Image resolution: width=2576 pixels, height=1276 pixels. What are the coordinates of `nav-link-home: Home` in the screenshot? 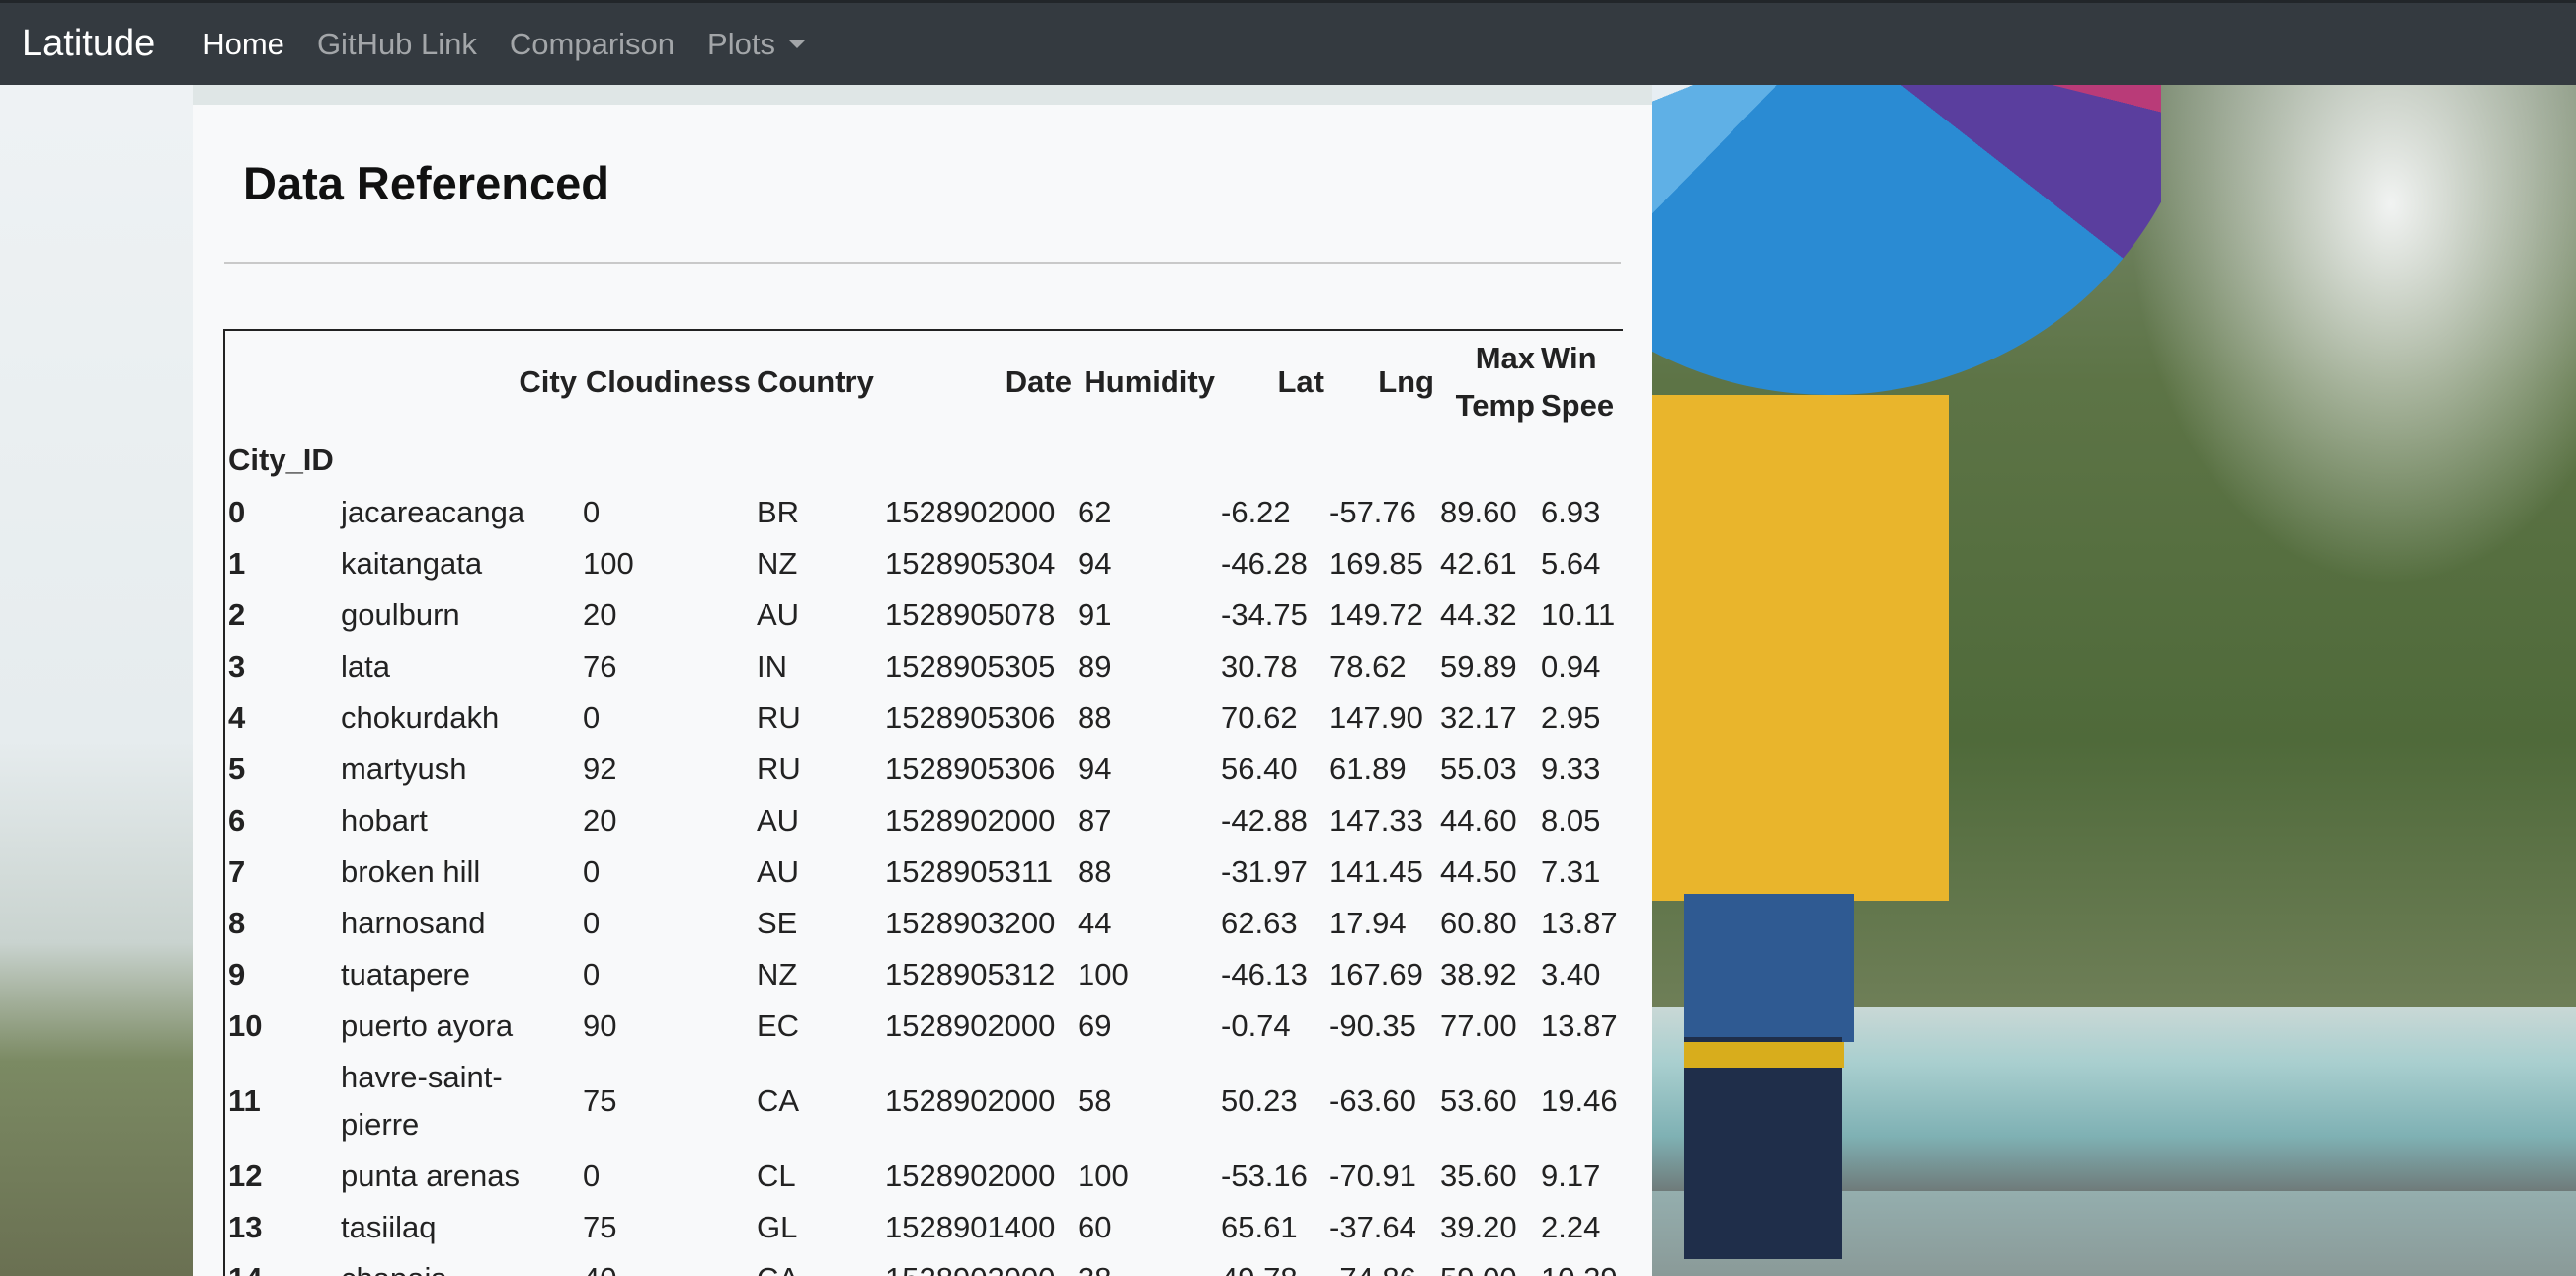 It's located at (243, 44).